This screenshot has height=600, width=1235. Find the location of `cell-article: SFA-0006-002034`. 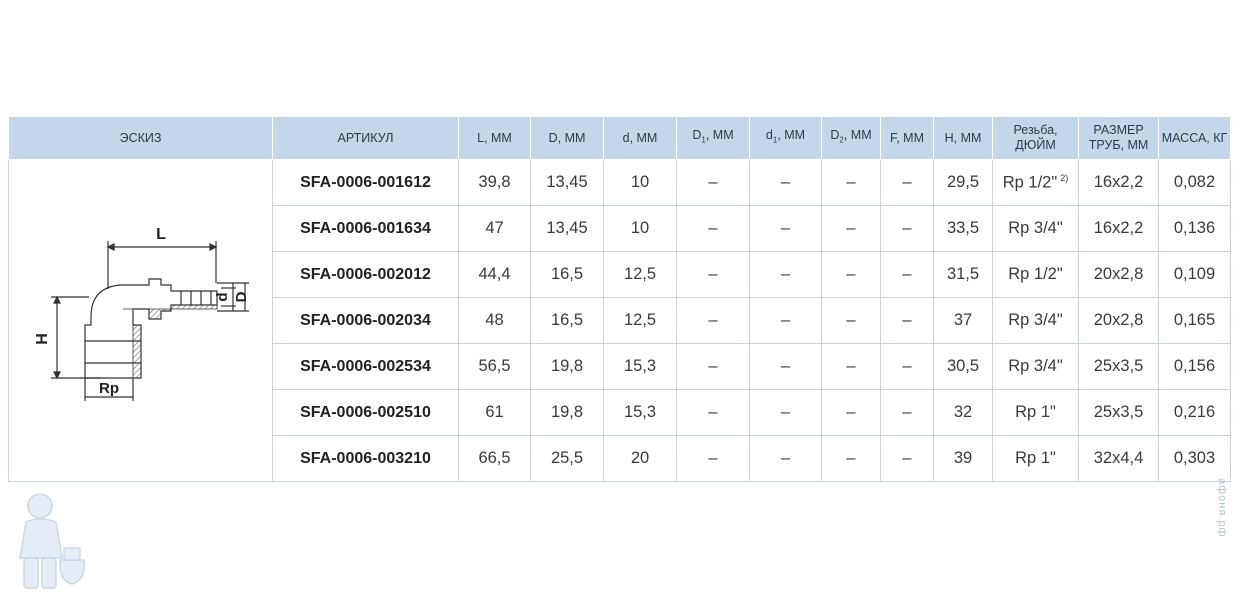

cell-article: SFA-0006-002034 is located at coordinates (365, 320).